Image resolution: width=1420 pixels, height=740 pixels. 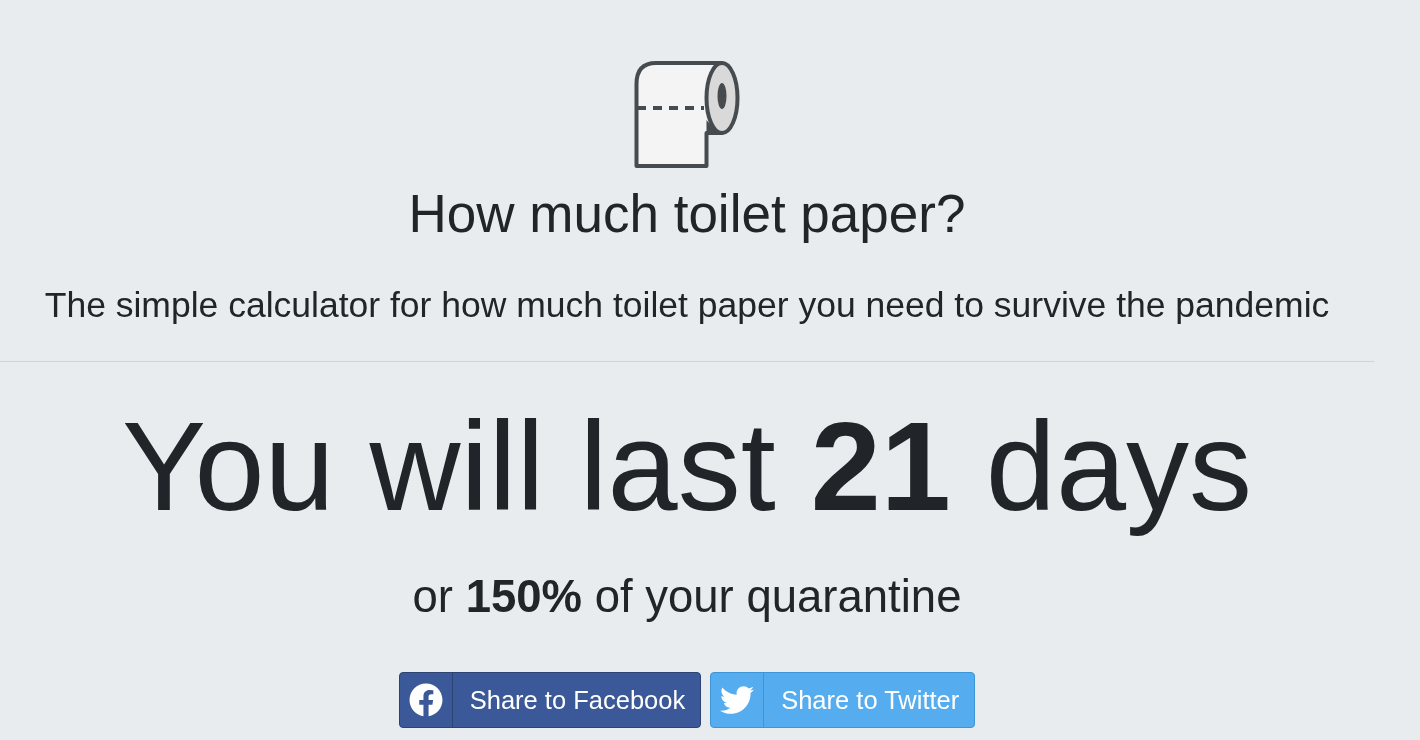 I want to click on bird-icon, so click(x=737, y=700).